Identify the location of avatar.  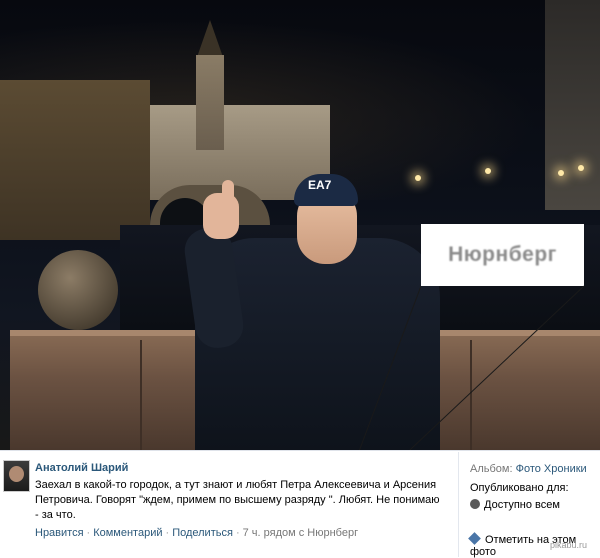
(16, 476).